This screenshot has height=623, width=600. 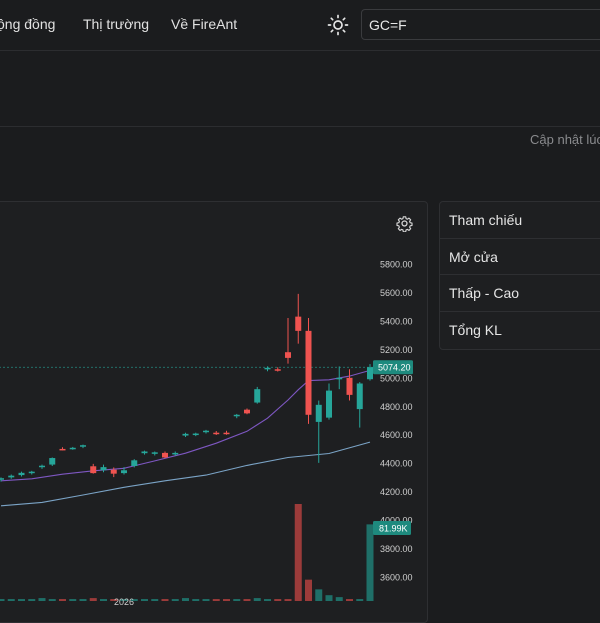 What do you see at coordinates (396, 464) in the screenshot?
I see `price-tick-label: 4400.00` at bounding box center [396, 464].